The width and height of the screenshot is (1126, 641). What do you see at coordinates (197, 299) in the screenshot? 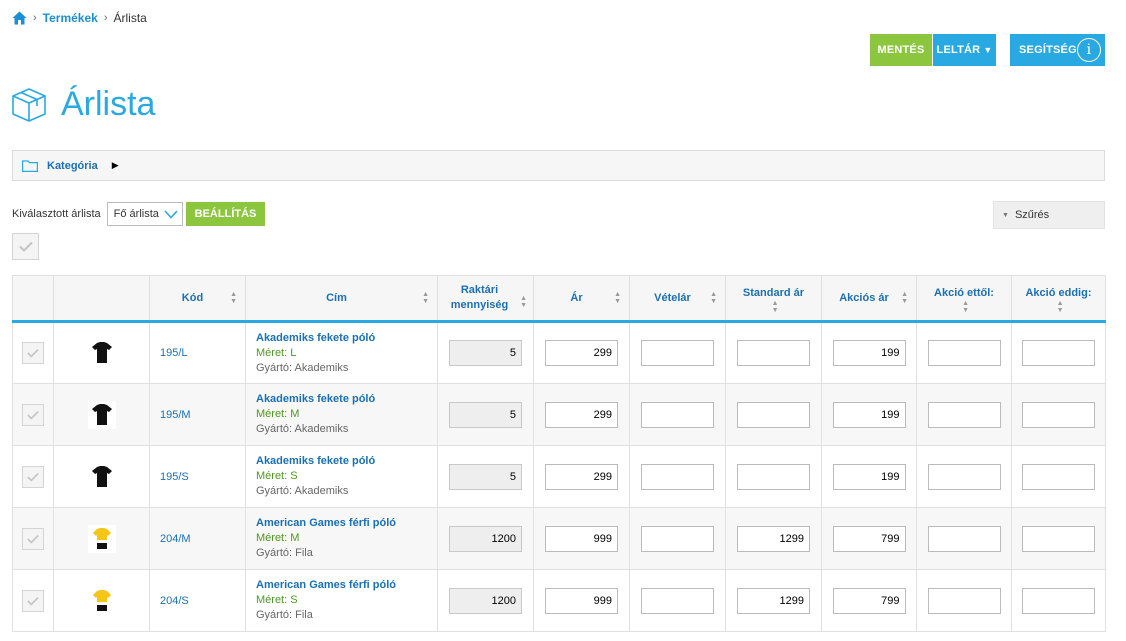
I see `header-code: Kód ▲ ▼` at bounding box center [197, 299].